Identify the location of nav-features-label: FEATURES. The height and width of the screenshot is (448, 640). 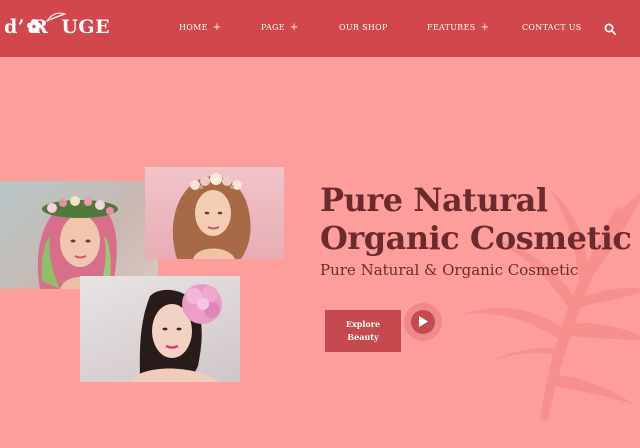
(451, 27).